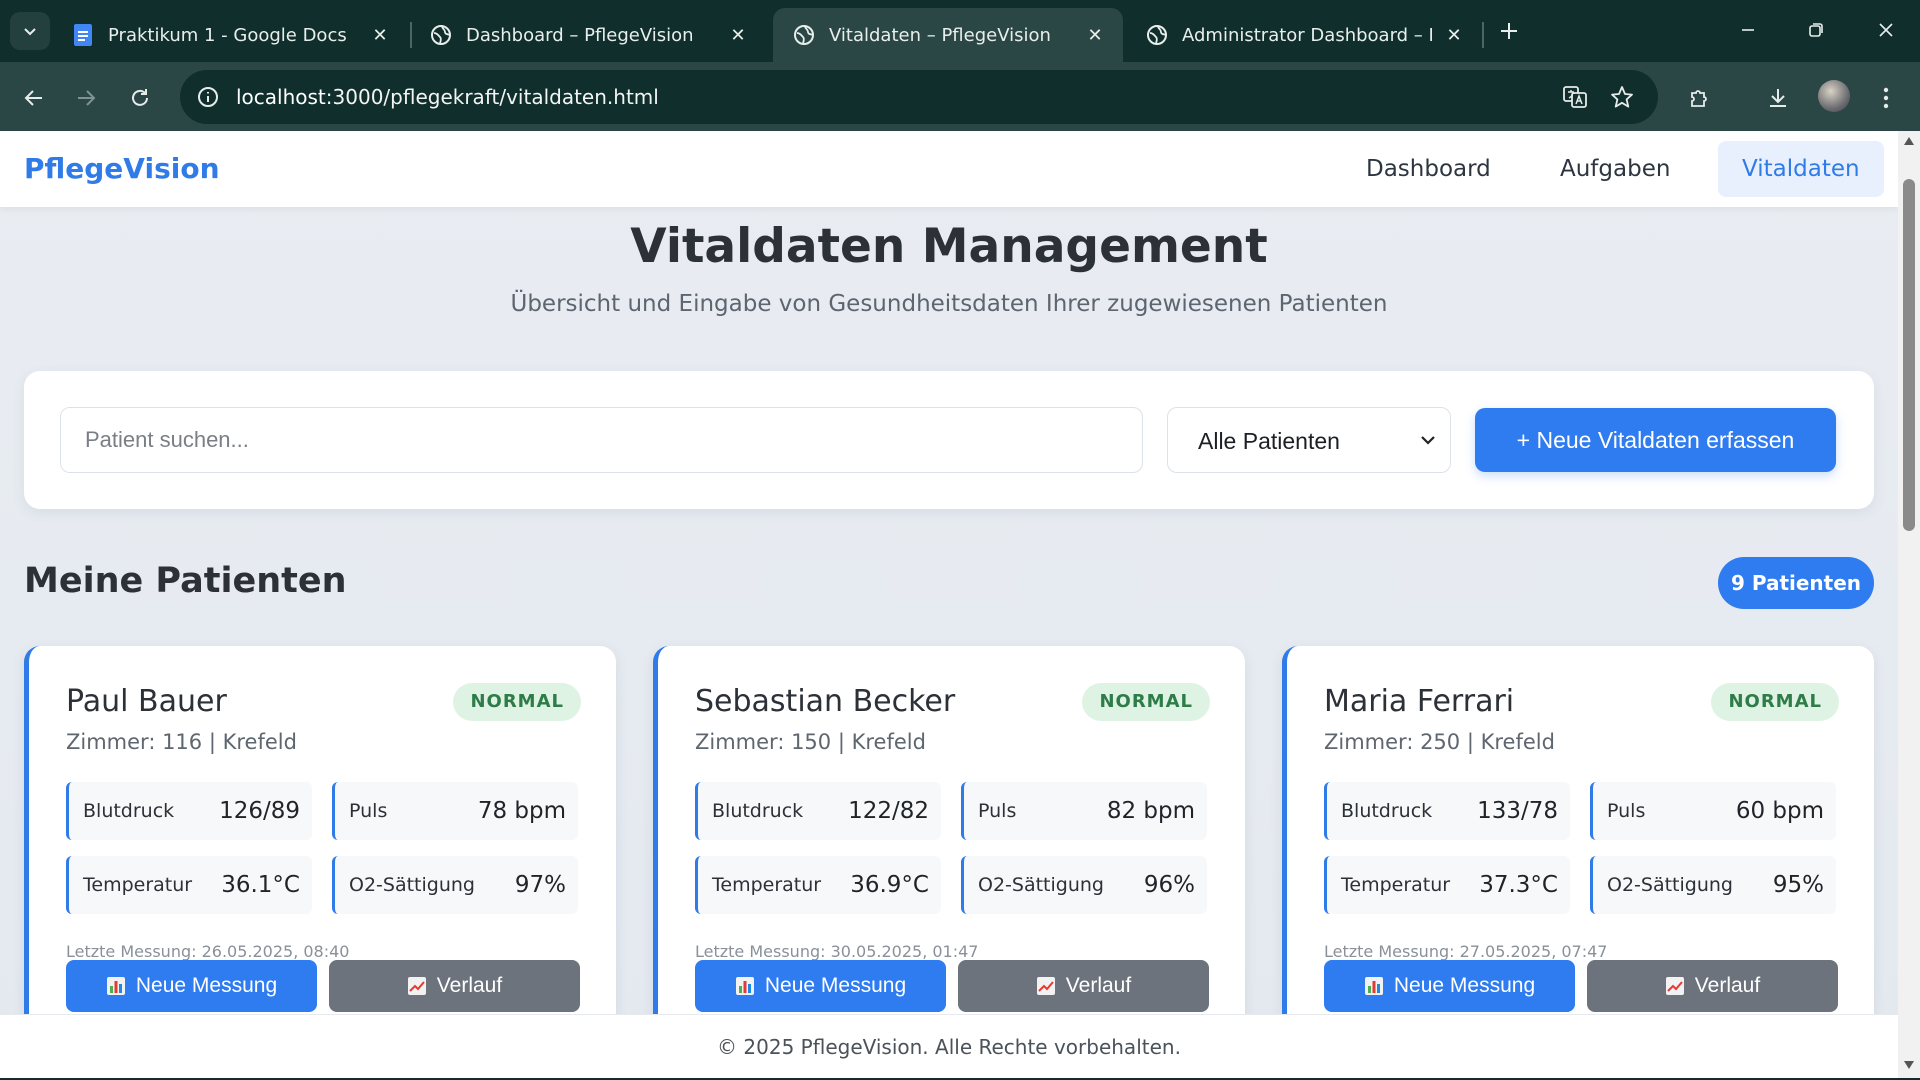  What do you see at coordinates (601, 440) in the screenshot?
I see `patient-search-input` at bounding box center [601, 440].